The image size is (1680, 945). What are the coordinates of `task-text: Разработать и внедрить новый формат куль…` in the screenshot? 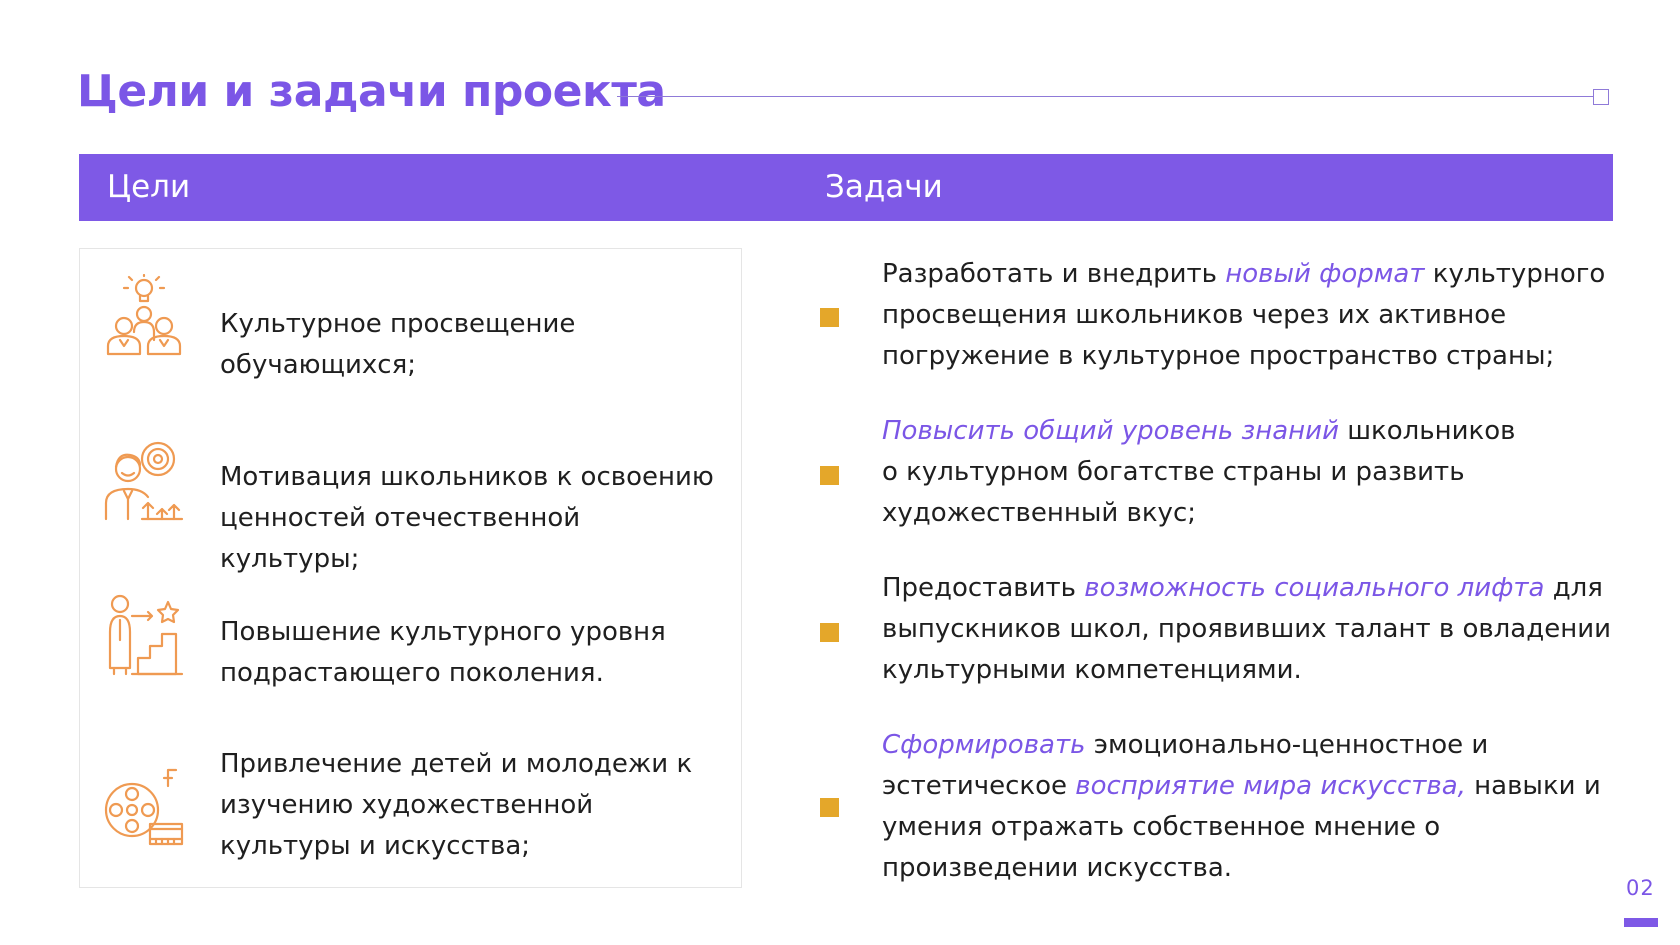 It's located at (1247, 315).